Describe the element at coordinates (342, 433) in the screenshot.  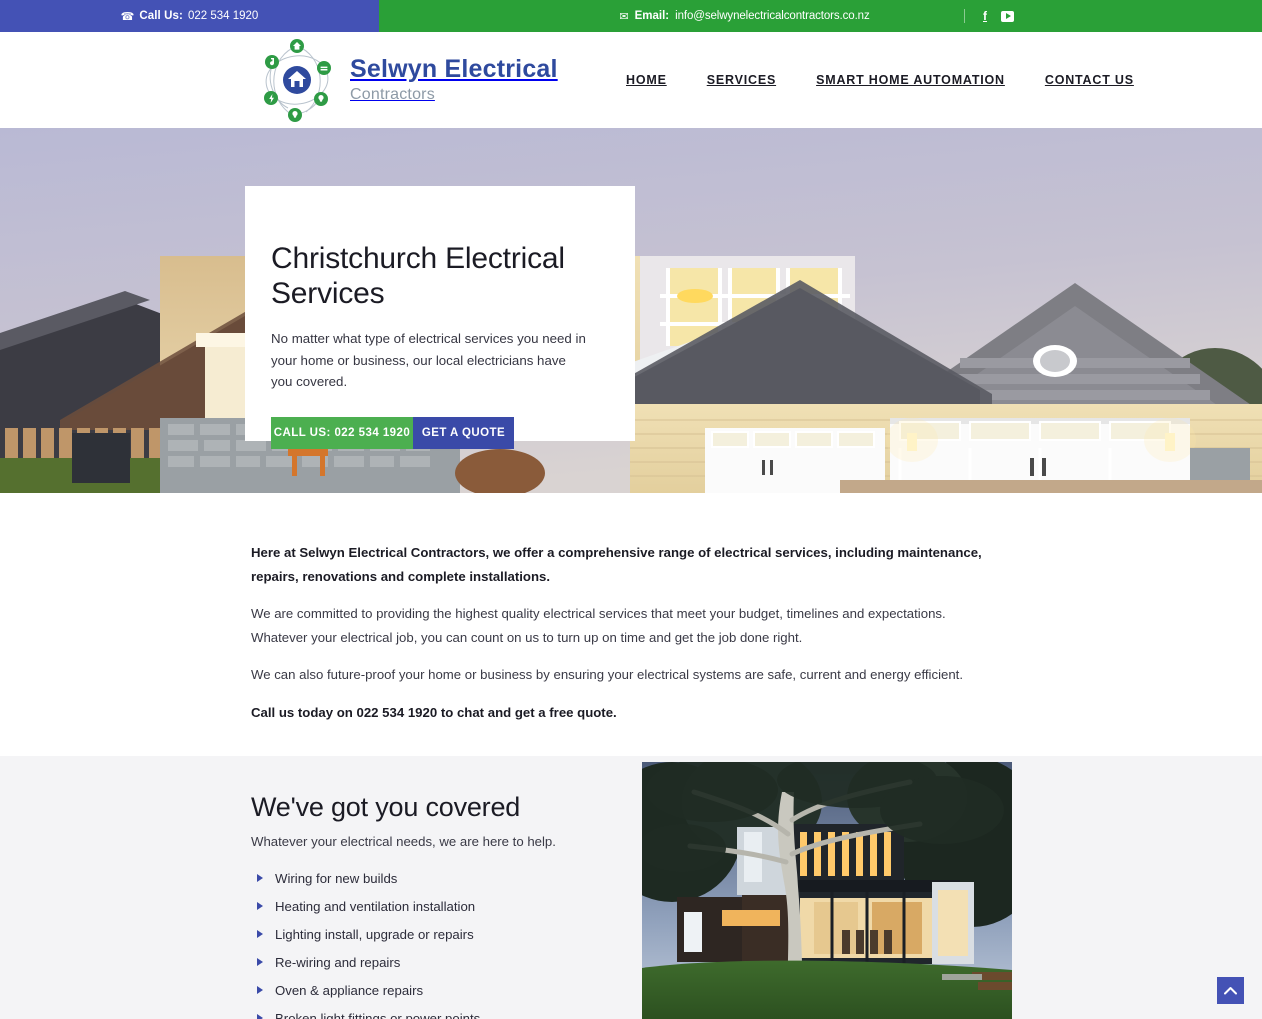
I see `call-us-button: CALL US: 022 534 1920` at that location.